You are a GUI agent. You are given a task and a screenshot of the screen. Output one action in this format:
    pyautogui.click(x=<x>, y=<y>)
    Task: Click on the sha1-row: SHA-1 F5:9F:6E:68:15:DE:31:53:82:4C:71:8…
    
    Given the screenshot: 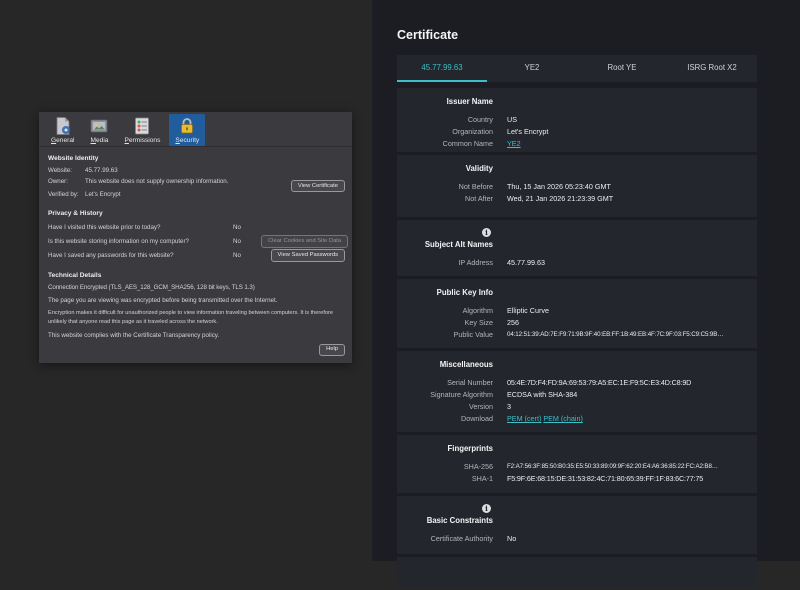 What is the action you would take?
    pyautogui.click(x=587, y=478)
    